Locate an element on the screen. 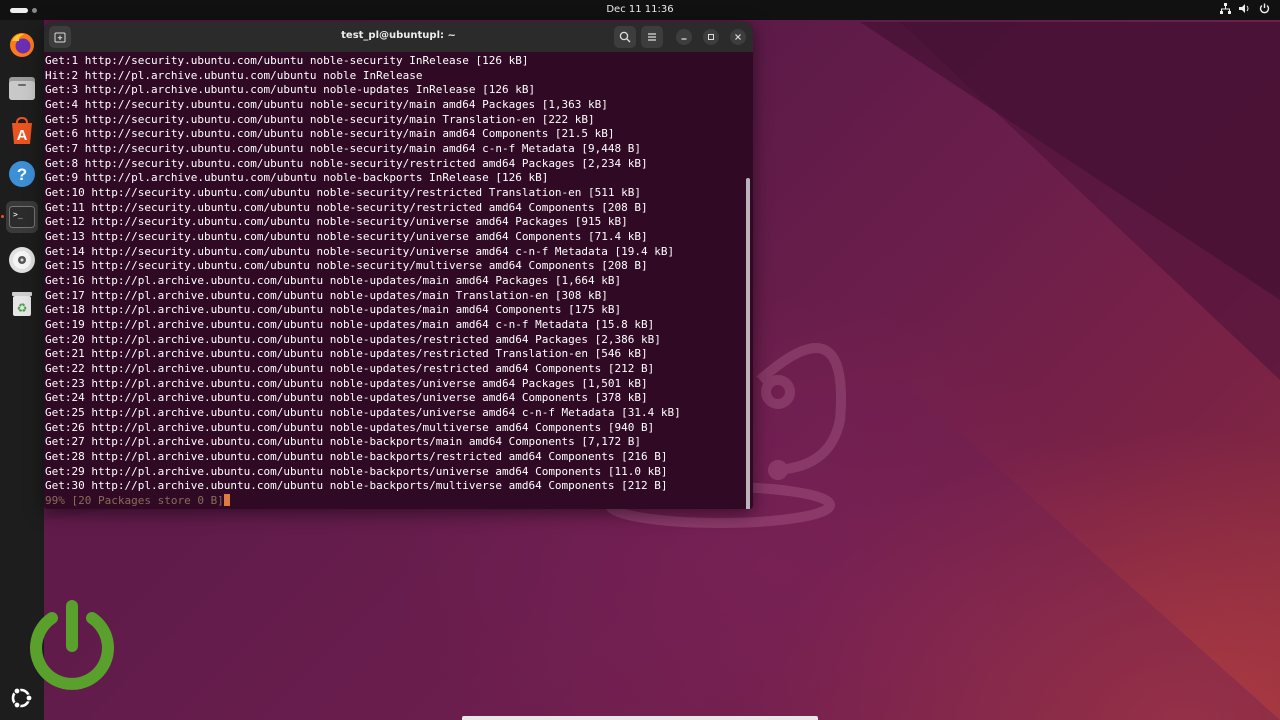 This screenshot has width=1280, height=720. maximize-icon is located at coordinates (711, 37).